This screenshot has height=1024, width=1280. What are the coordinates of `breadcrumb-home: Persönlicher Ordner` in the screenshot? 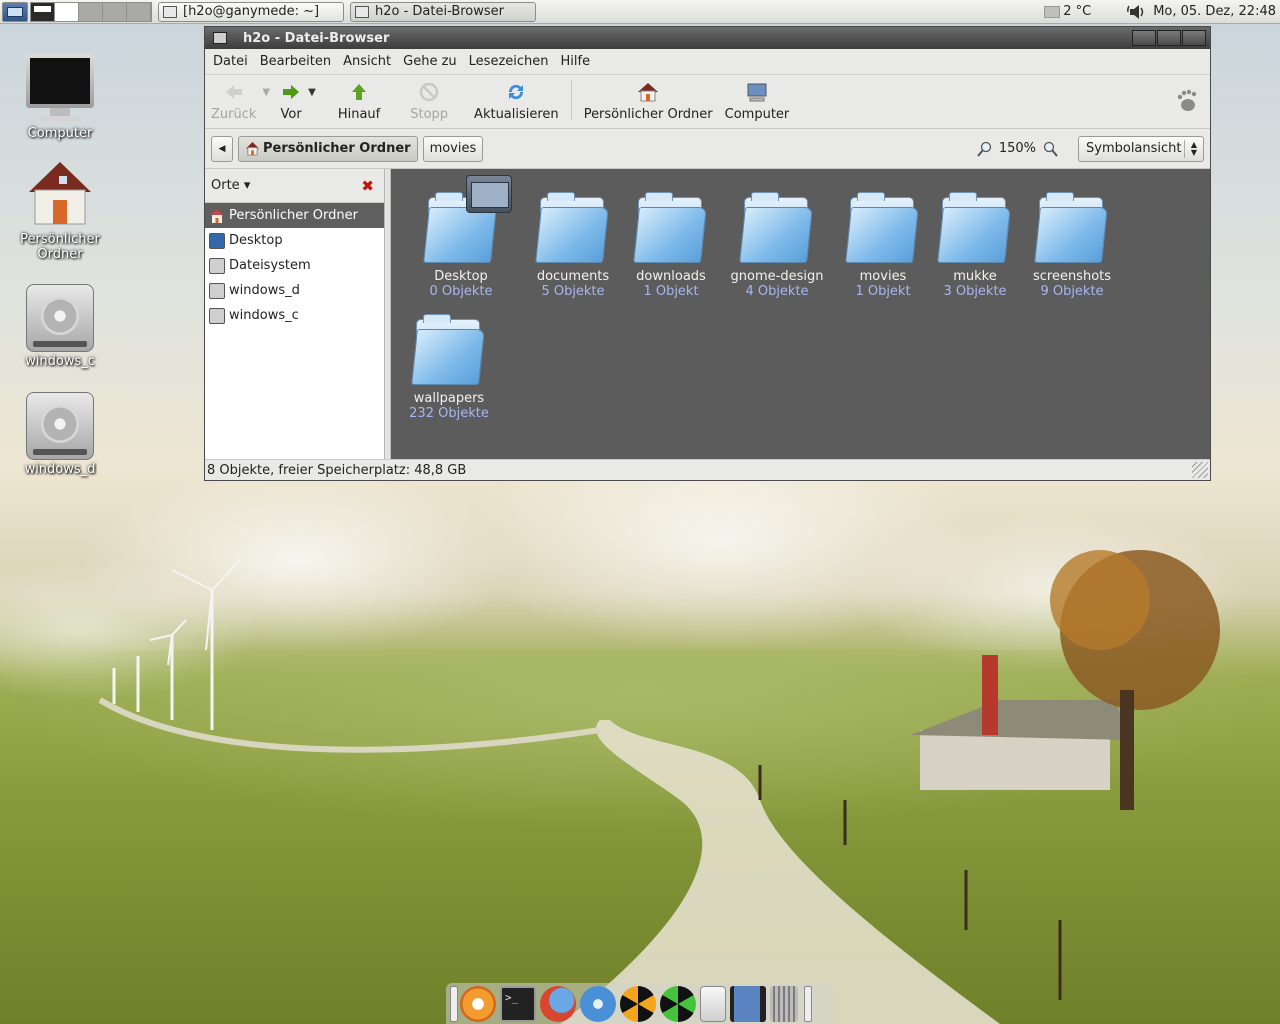 It's located at (328, 148).